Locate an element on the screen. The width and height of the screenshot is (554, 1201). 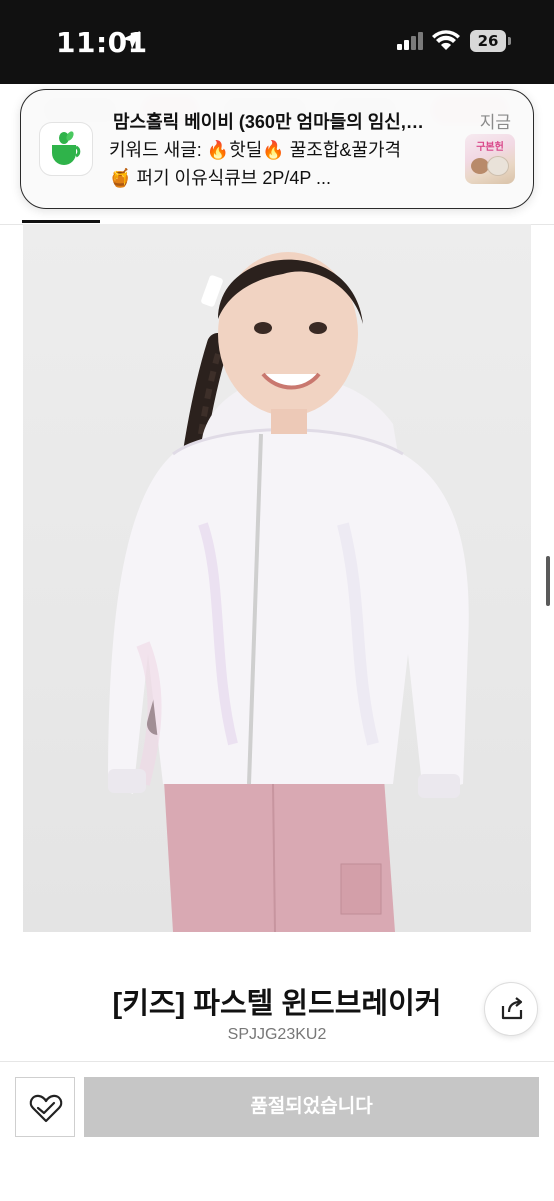
cellular-signal-icon is located at coordinates (411, 43).